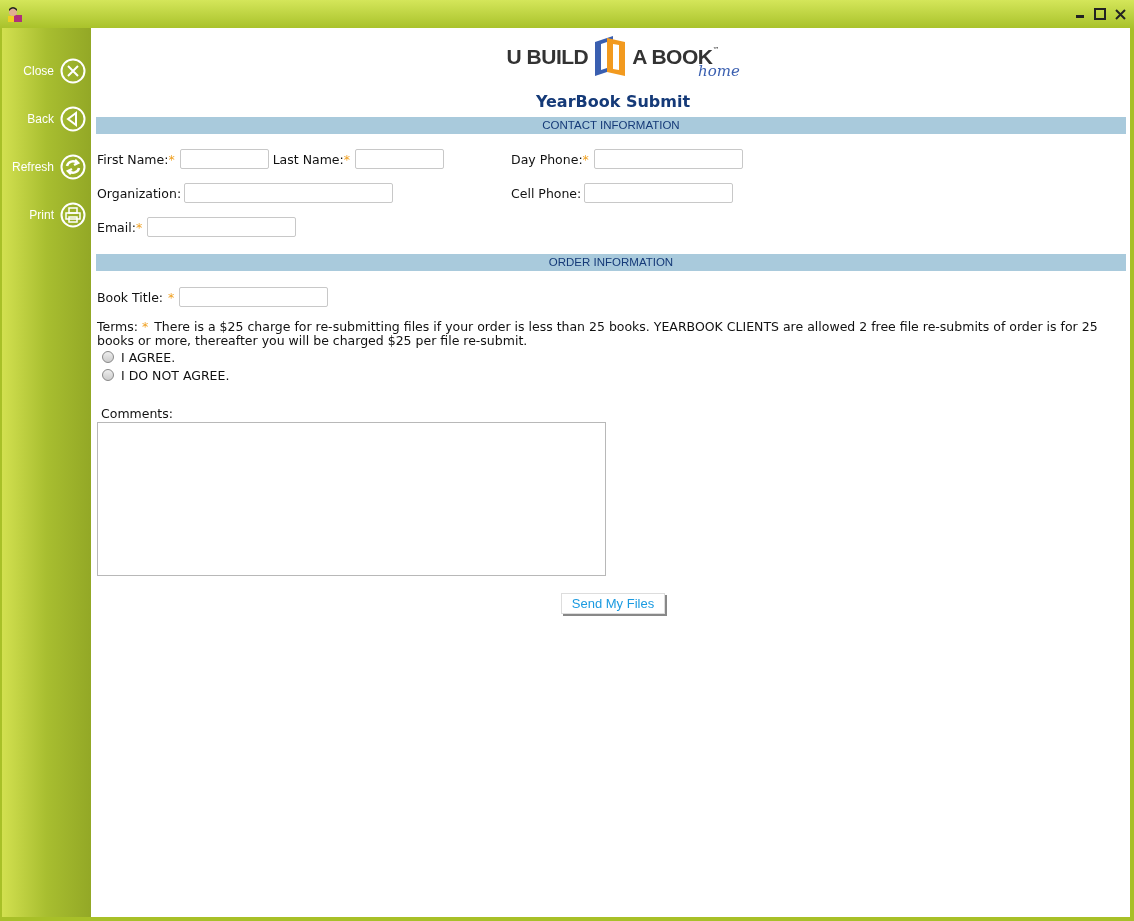 This screenshot has width=1134, height=921. I want to click on sidebar-link: Back, so click(40, 119).